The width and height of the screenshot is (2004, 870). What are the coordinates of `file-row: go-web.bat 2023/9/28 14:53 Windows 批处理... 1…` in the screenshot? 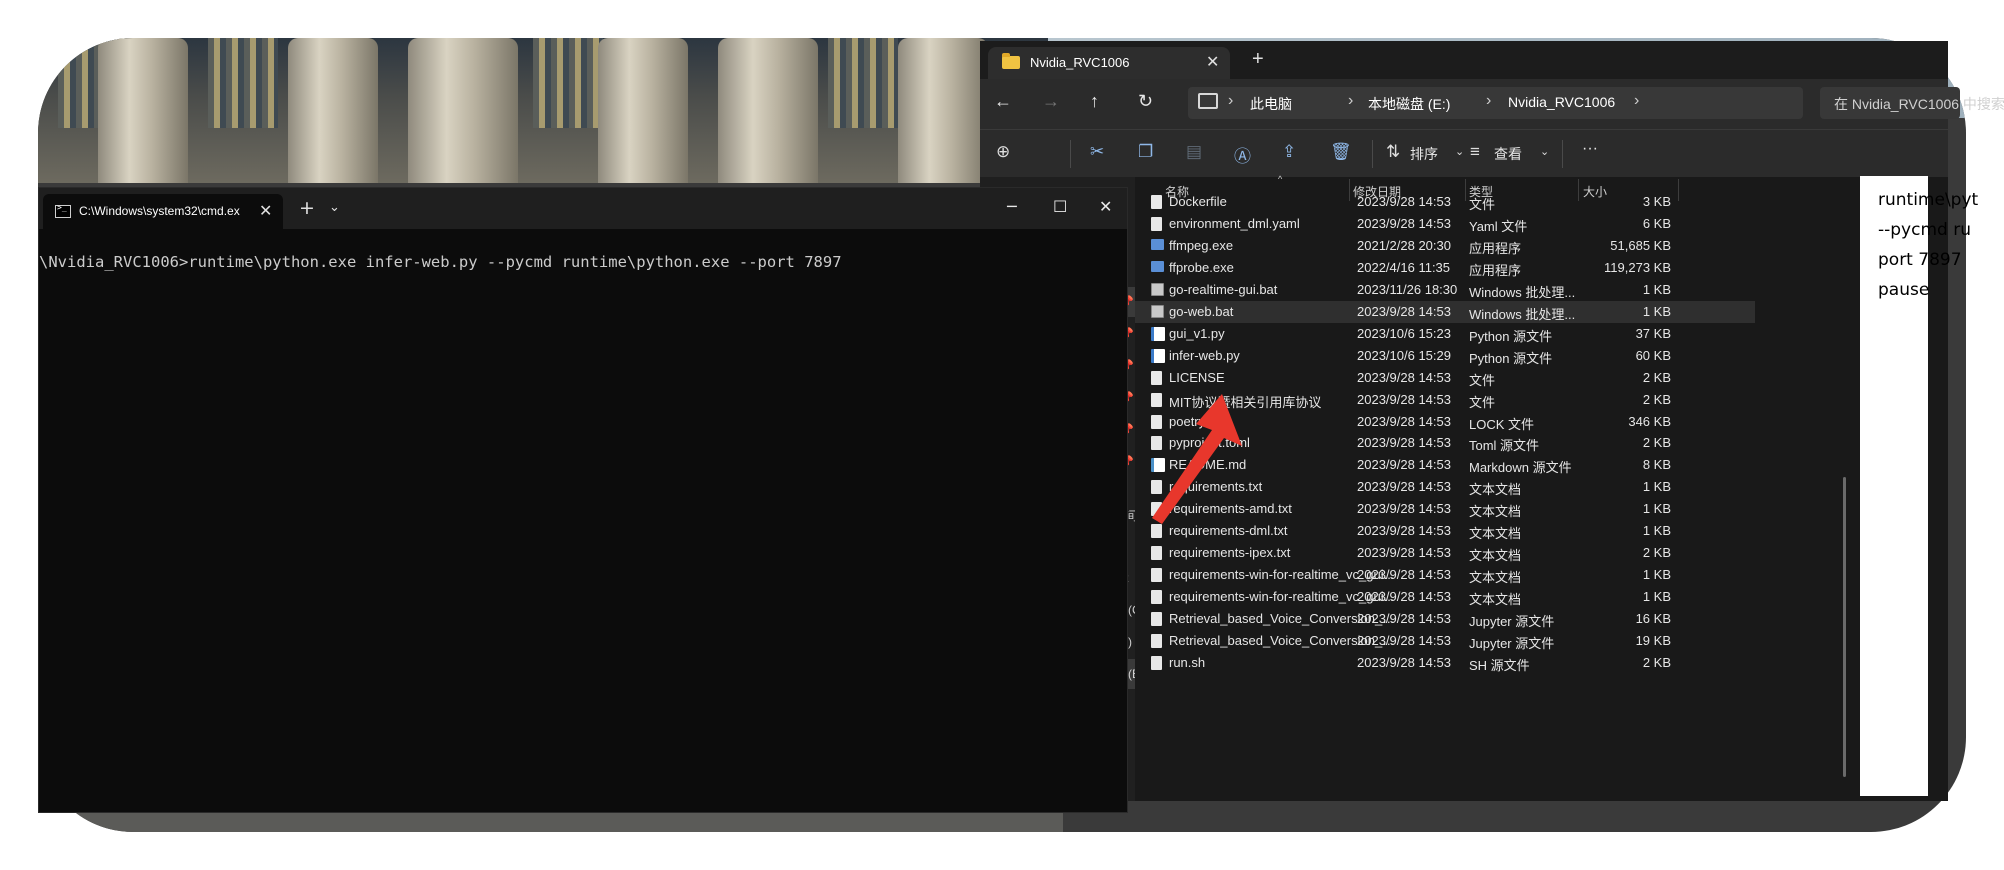 It's located at (1445, 311).